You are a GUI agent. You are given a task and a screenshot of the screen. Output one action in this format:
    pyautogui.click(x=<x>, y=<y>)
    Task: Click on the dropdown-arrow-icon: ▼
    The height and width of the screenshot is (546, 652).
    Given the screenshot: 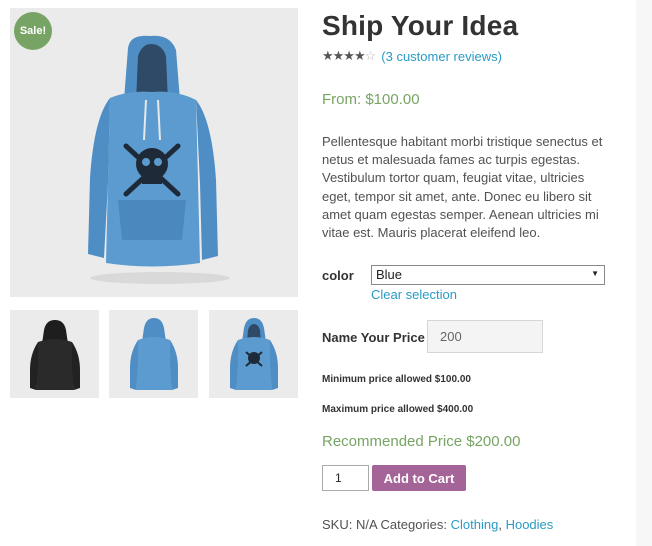 What is the action you would take?
    pyautogui.click(x=595, y=273)
    